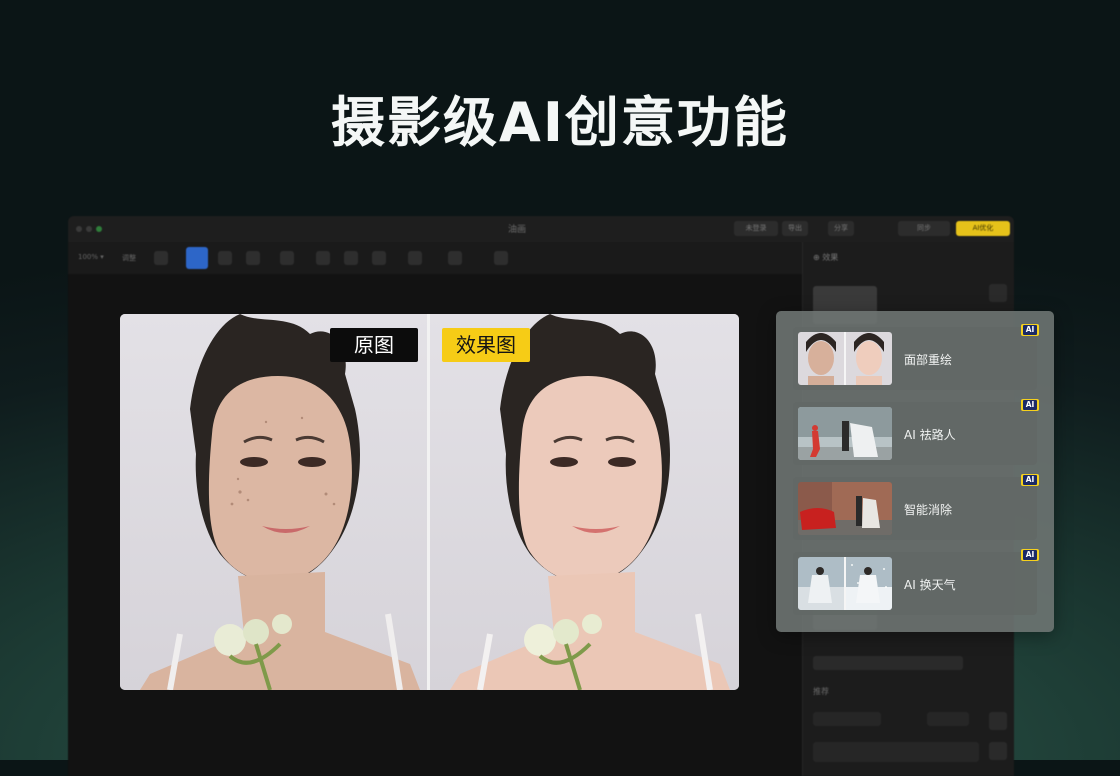  What do you see at coordinates (517, 230) in the screenshot?
I see `document-title: 油画` at bounding box center [517, 230].